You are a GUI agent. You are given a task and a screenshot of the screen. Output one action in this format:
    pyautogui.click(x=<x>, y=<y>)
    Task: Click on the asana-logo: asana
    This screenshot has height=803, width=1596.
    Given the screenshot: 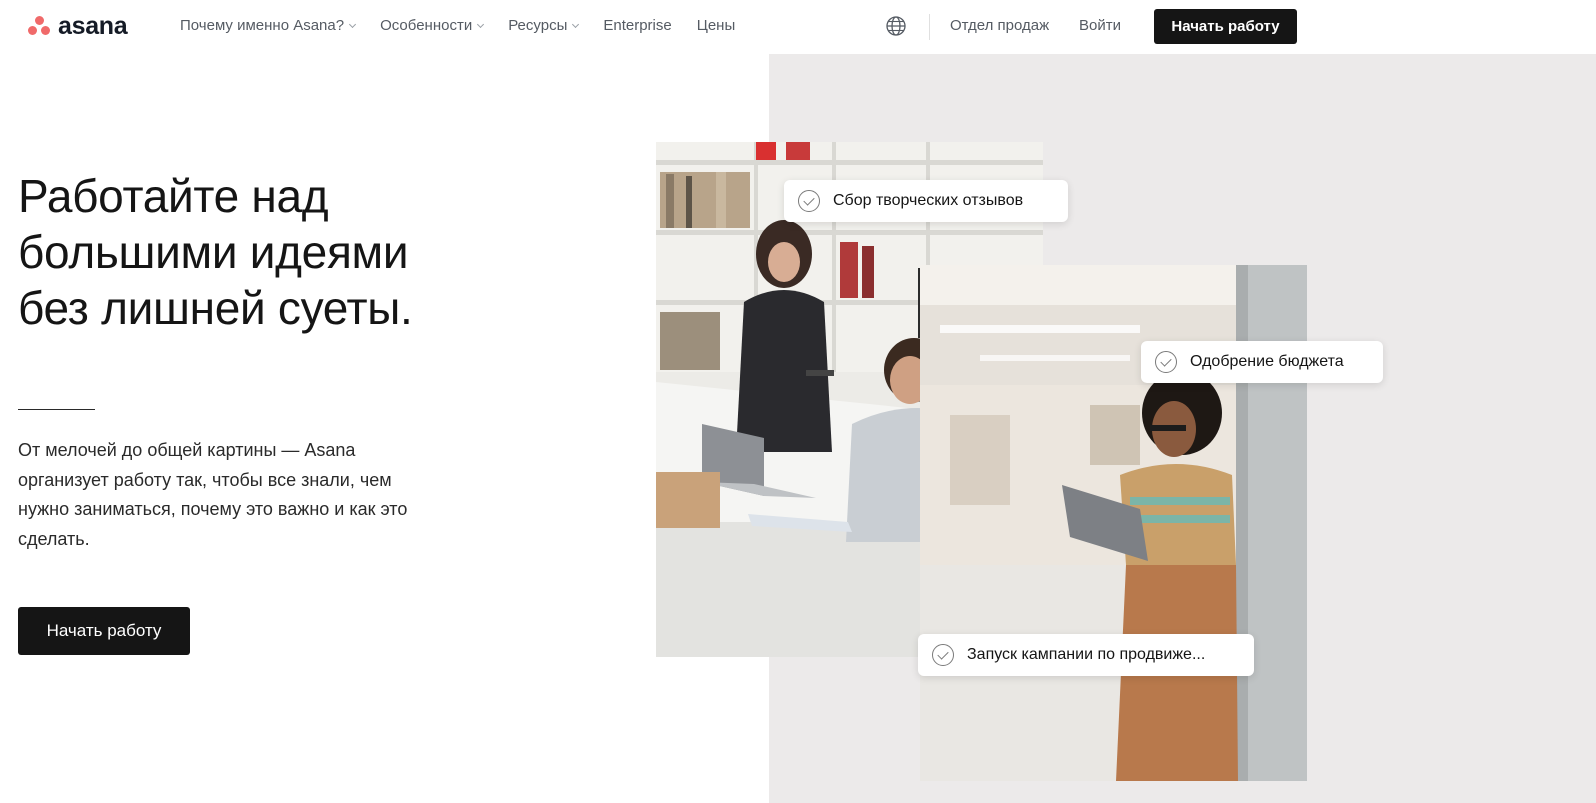 What is the action you would take?
    pyautogui.click(x=78, y=26)
    